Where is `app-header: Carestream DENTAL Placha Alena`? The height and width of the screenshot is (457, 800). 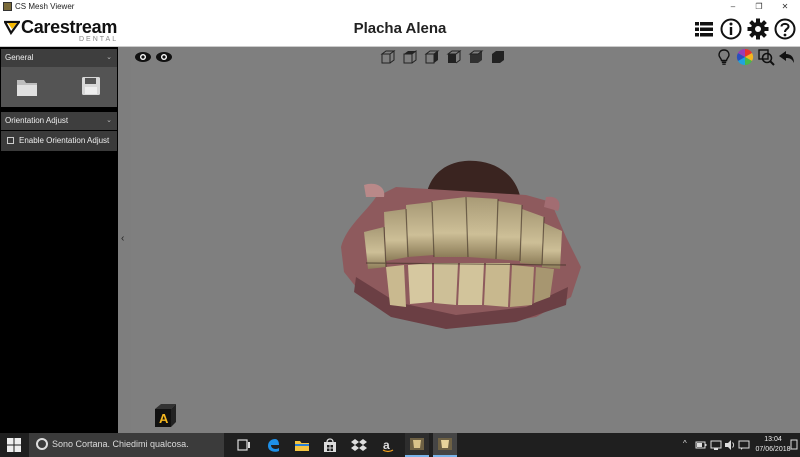 app-header: Carestream DENTAL Placha Alena is located at coordinates (400, 30).